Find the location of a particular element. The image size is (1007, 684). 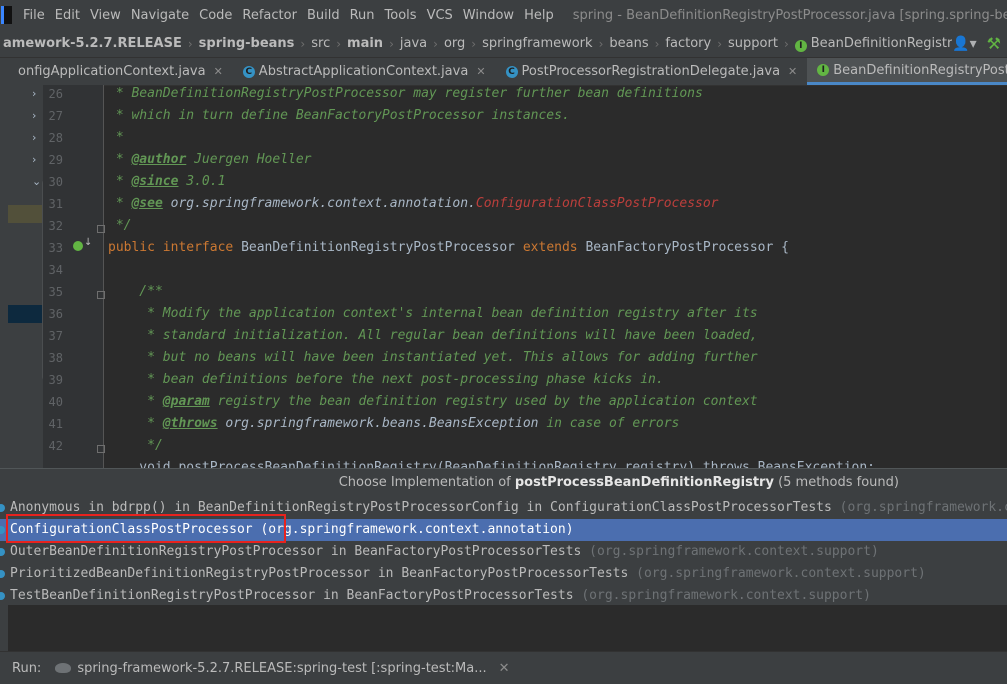

menu-run: Run is located at coordinates (362, 15).